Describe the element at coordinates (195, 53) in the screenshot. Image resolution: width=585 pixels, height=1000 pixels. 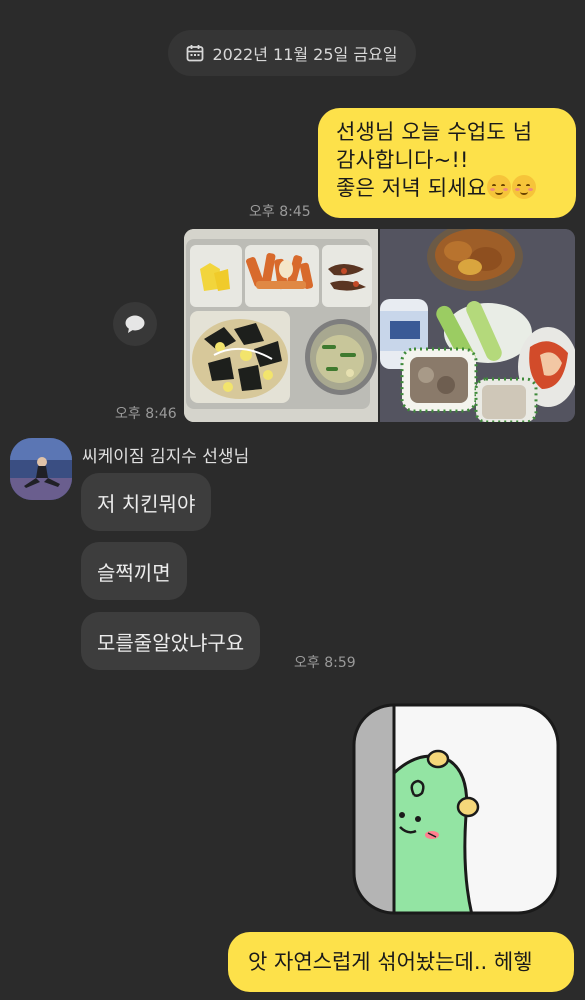
I see `calendar-icon` at that location.